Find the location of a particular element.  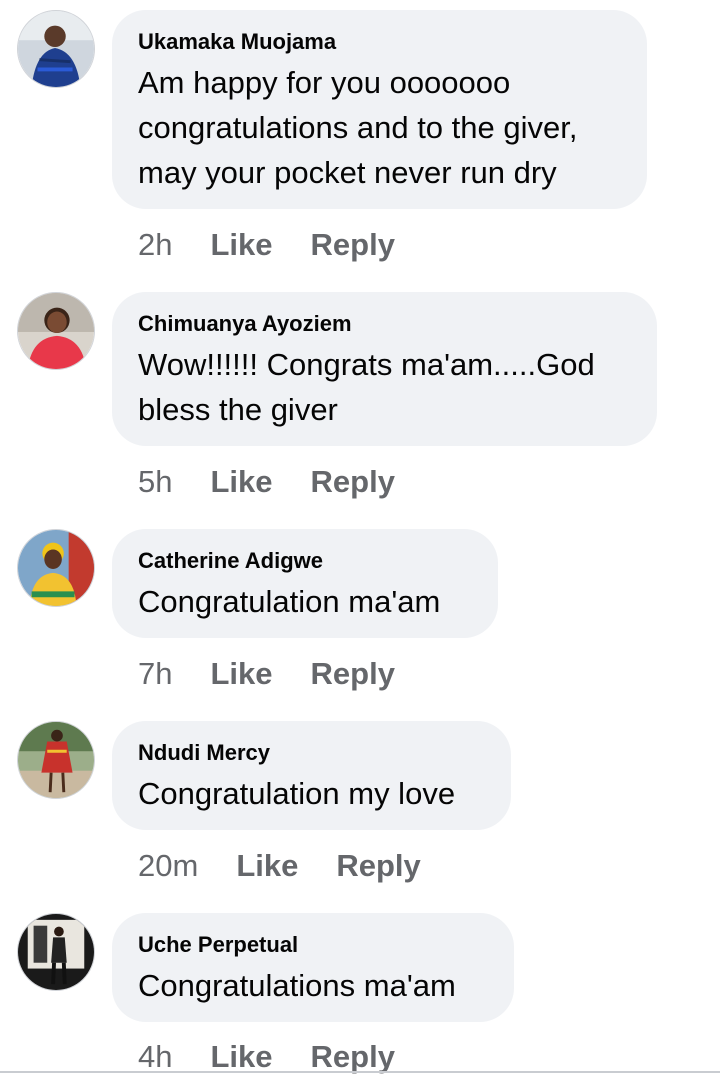

comment-text-line: Congratulation ma'am is located at coordinates (289, 601).